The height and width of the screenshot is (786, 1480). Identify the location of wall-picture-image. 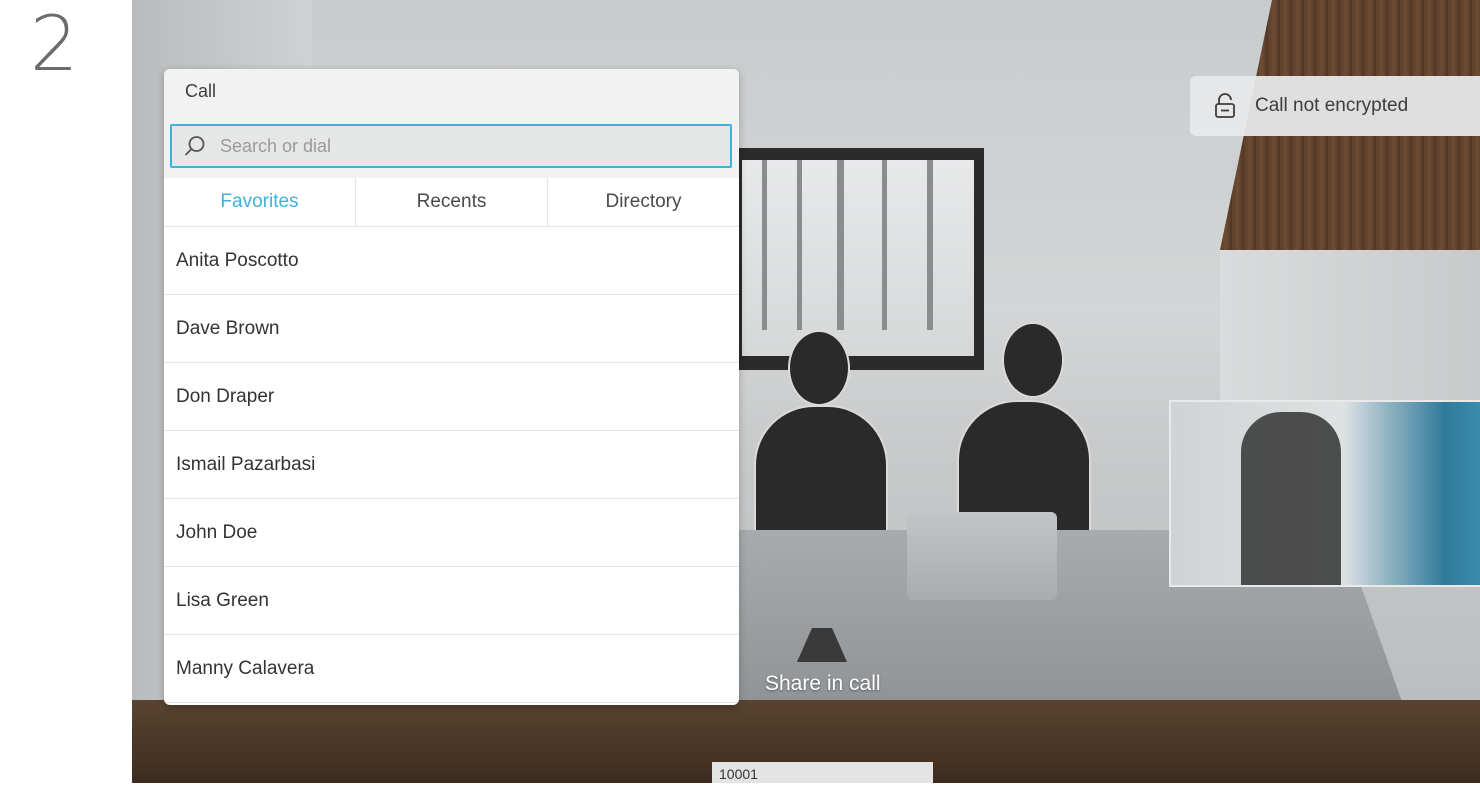
(858, 258).